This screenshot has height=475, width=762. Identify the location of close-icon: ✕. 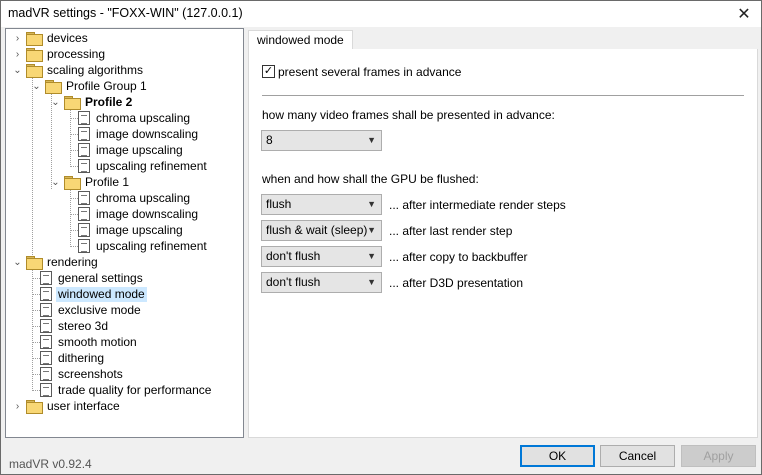
(744, 14).